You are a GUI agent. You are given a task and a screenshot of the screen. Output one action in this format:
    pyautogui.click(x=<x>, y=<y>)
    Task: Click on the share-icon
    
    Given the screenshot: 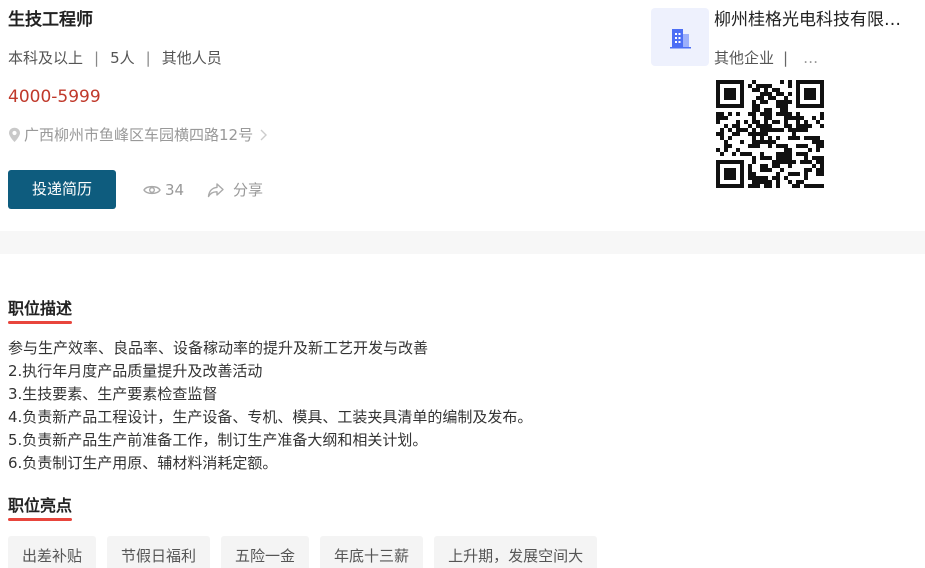 What is the action you would take?
    pyautogui.click(x=215, y=190)
    